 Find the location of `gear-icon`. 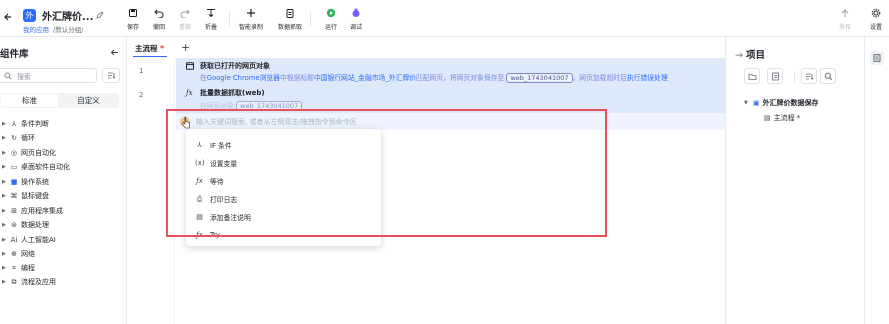

gear-icon is located at coordinates (876, 13).